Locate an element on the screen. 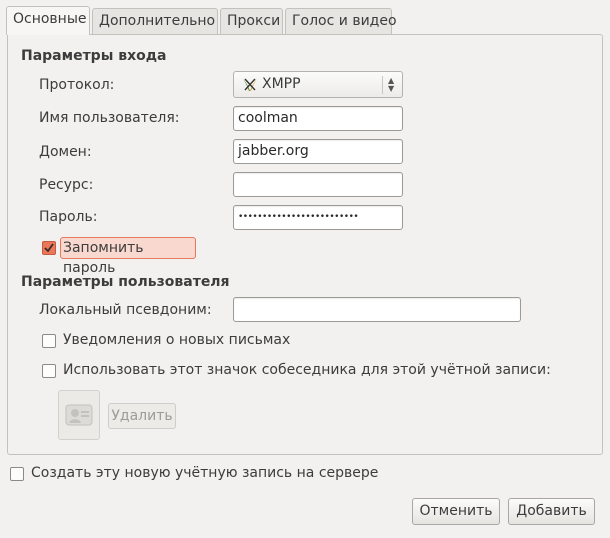 This screenshot has width=610, height=538. remove-icon-button: Удалить is located at coordinates (142, 416).